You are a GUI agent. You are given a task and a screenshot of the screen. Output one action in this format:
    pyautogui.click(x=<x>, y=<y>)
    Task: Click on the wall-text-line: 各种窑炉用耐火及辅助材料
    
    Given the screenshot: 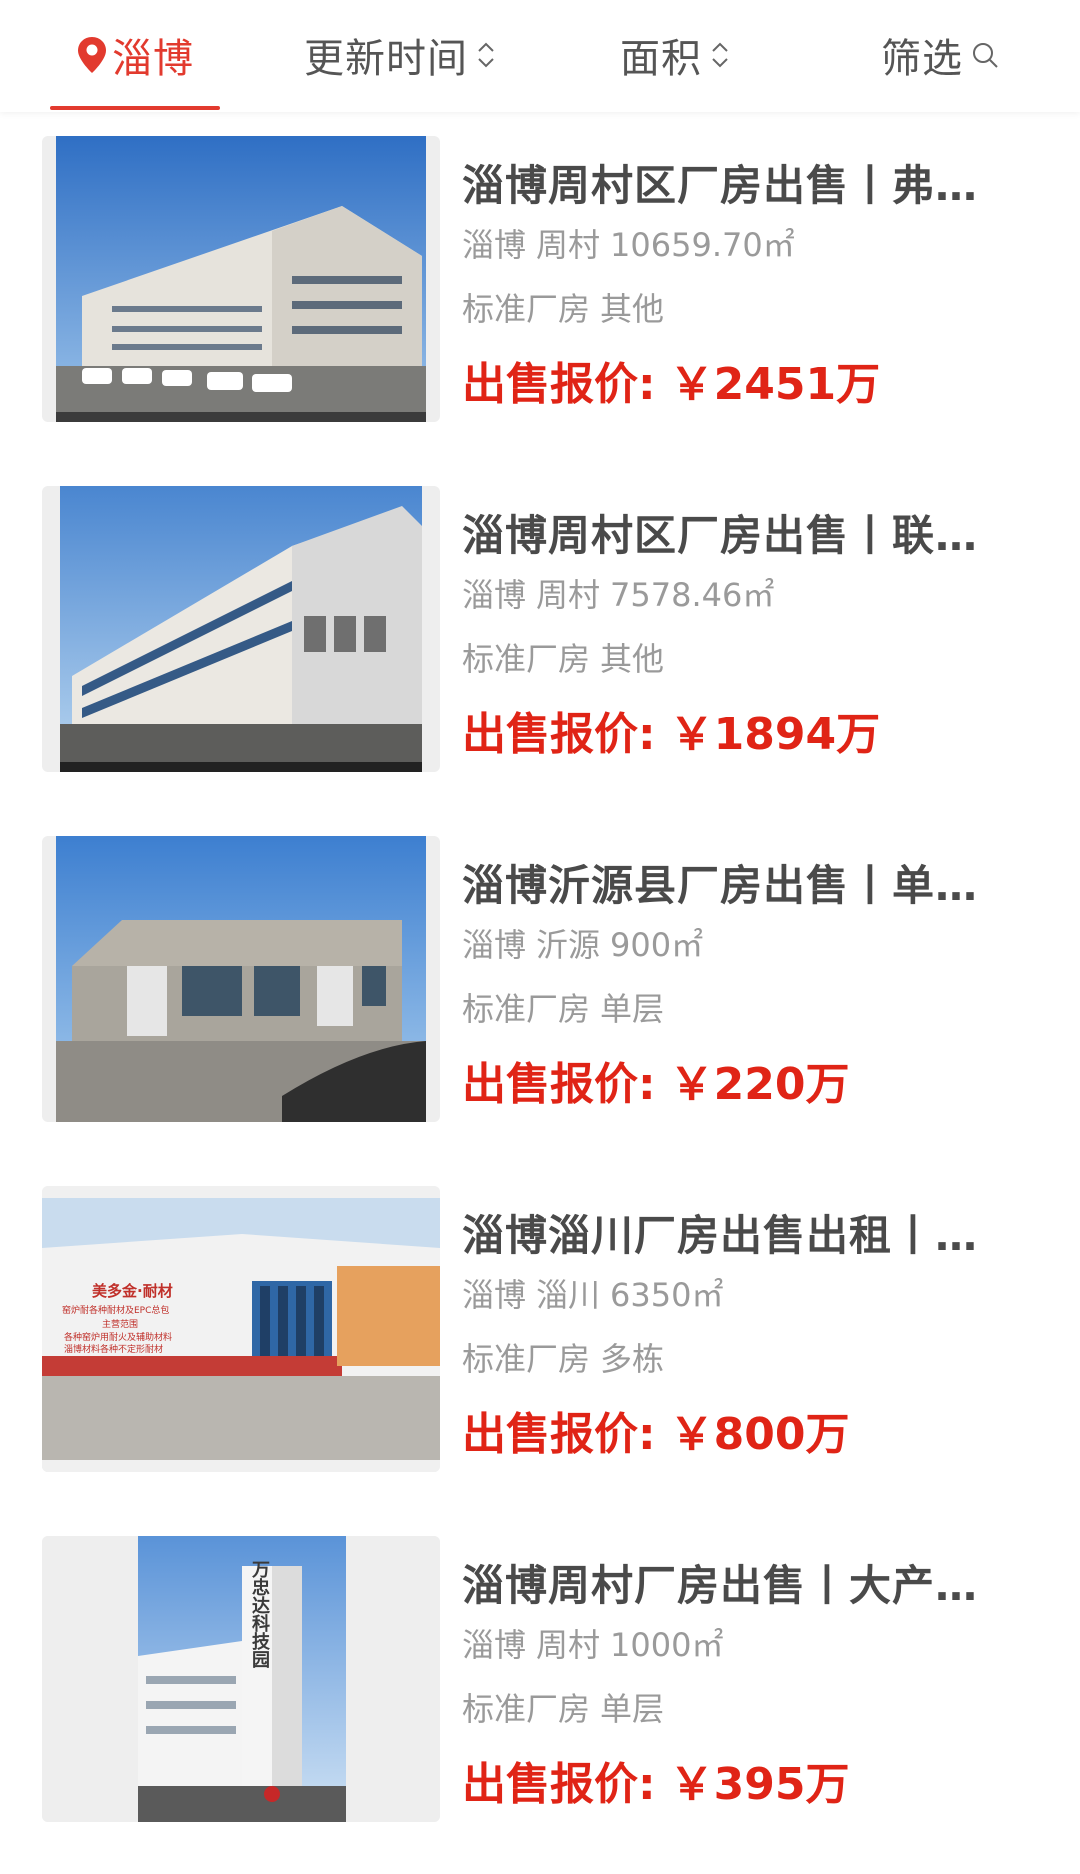 What is the action you would take?
    pyautogui.click(x=118, y=1337)
    